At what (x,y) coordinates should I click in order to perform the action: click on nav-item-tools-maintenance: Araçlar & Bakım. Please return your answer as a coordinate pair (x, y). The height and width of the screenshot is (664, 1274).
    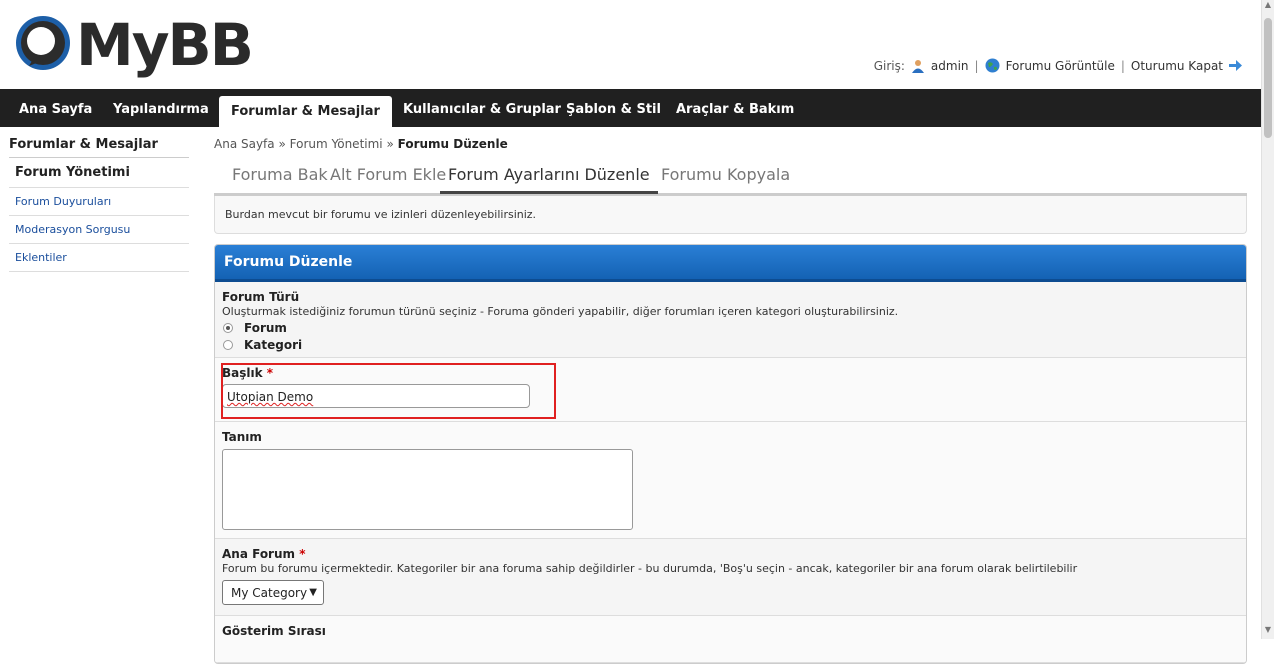
    Looking at the image, I should click on (735, 108).